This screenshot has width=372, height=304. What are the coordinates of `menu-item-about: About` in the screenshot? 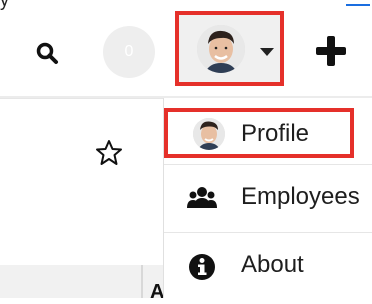 It's located at (268, 266).